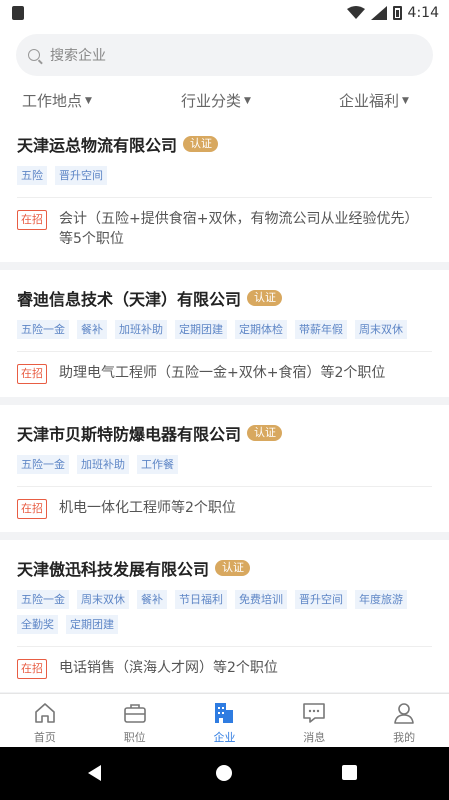 The height and width of the screenshot is (800, 449). What do you see at coordinates (129, 434) in the screenshot?
I see `company-name: 天津市贝斯特防爆电器有限公司` at bounding box center [129, 434].